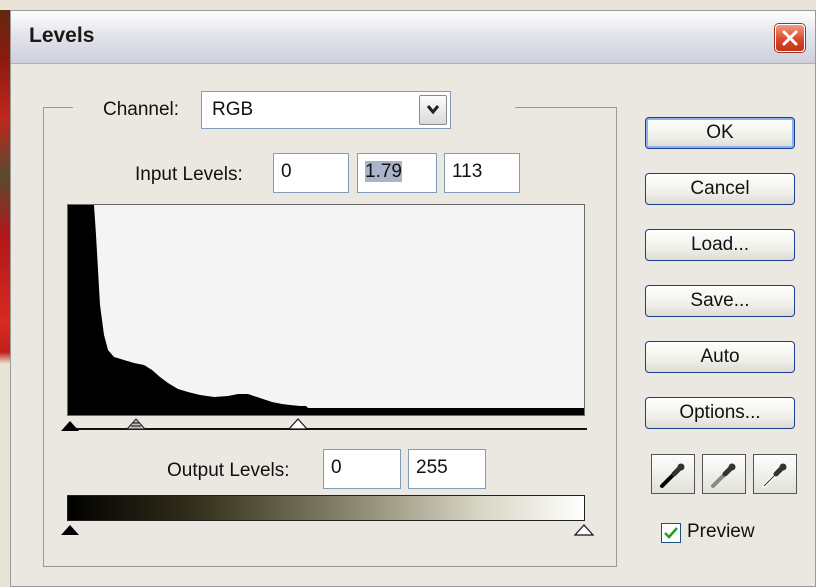 The width and height of the screenshot is (816, 587). Describe the element at coordinates (70, 530) in the screenshot. I see `output-black-slider` at that location.